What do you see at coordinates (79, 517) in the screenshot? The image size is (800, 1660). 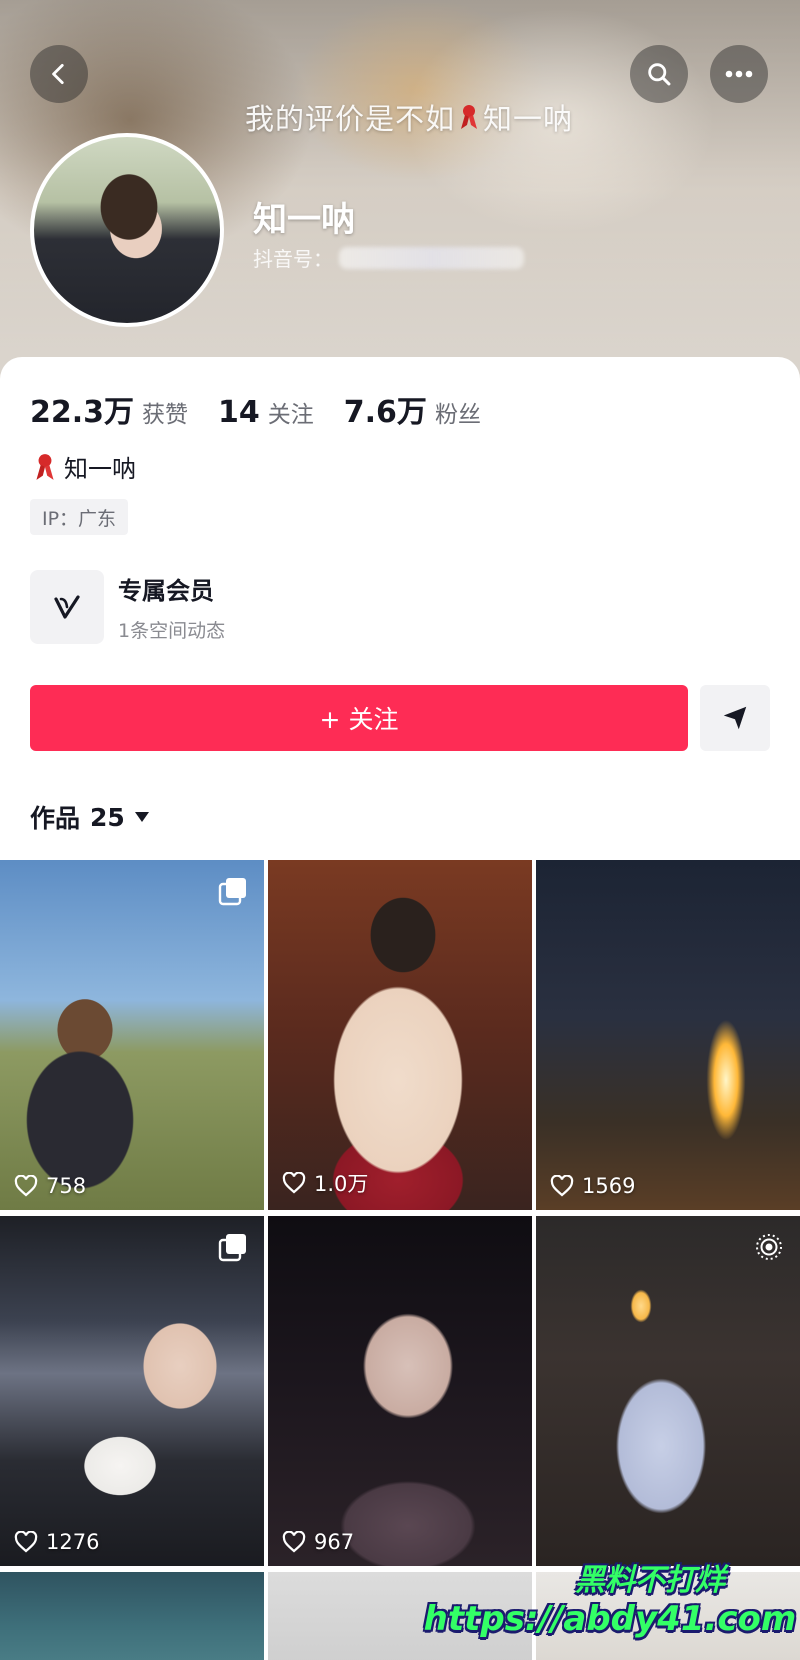 I see `ip-location-tag: IP：广东` at bounding box center [79, 517].